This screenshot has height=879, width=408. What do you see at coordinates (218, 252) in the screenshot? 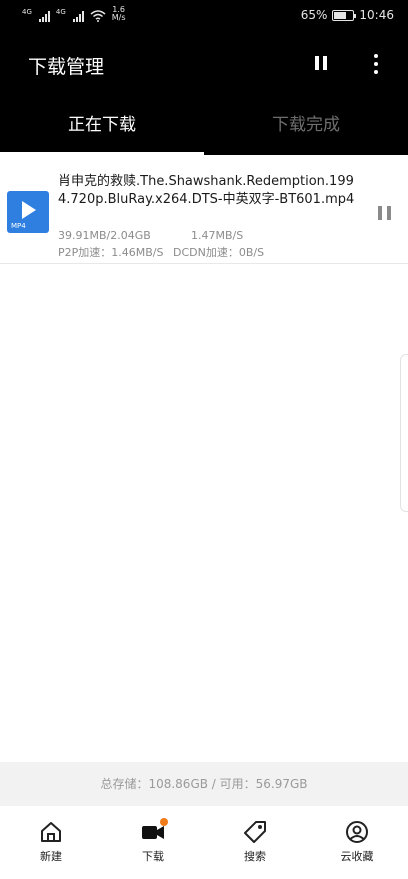
I see `dcdn-speed: DCDN加速：0B/S` at bounding box center [218, 252].